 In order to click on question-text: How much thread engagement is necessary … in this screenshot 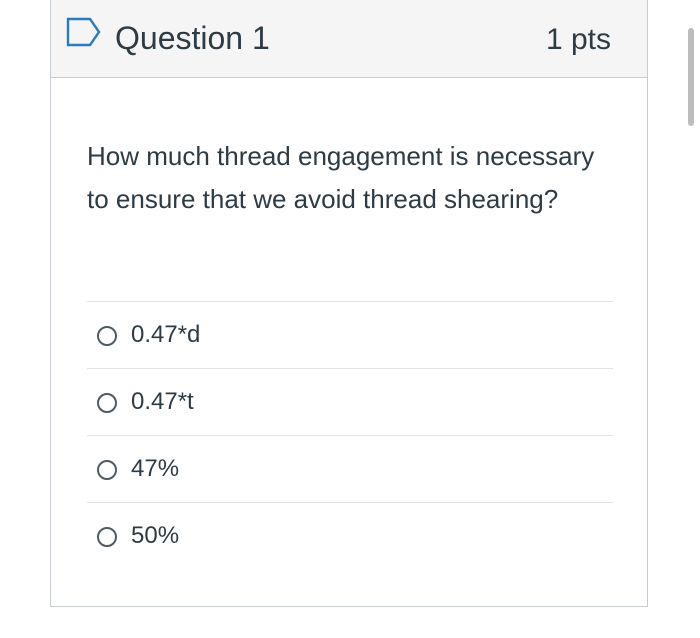, I will do `click(341, 177)`.